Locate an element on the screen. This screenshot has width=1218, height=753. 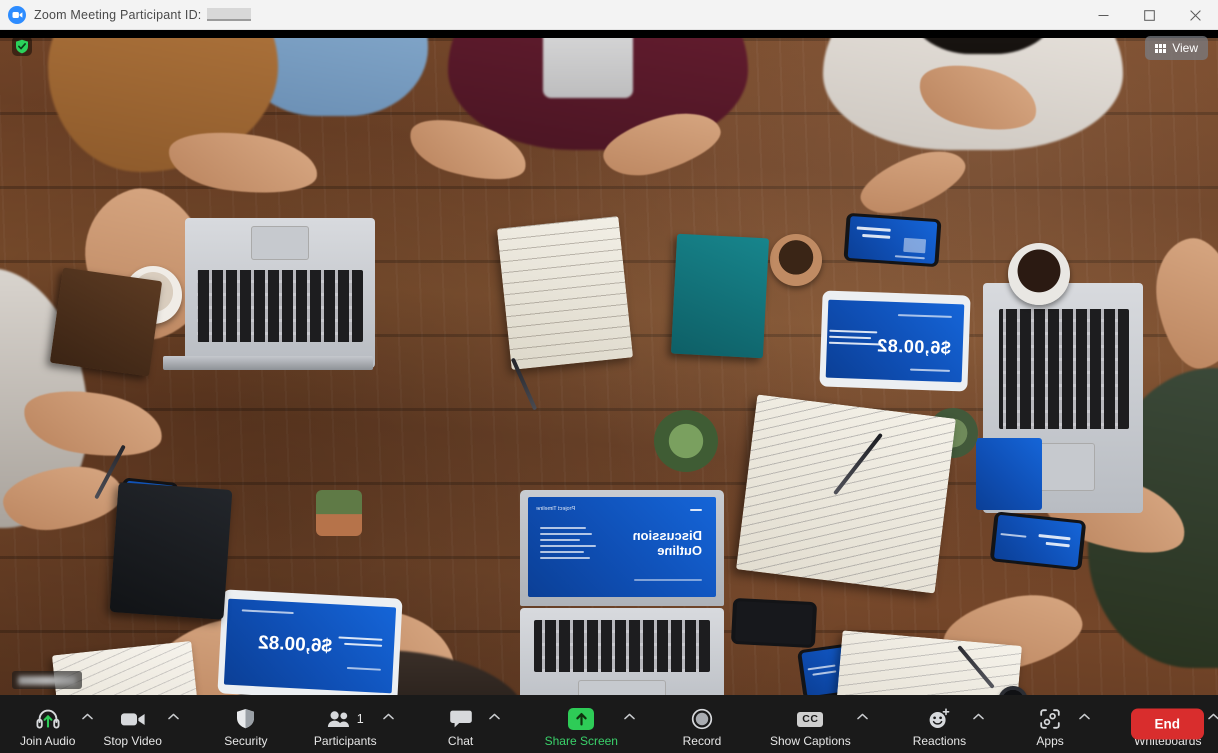
control-show-captions: CC Show Captions is located at coordinates (818, 724).